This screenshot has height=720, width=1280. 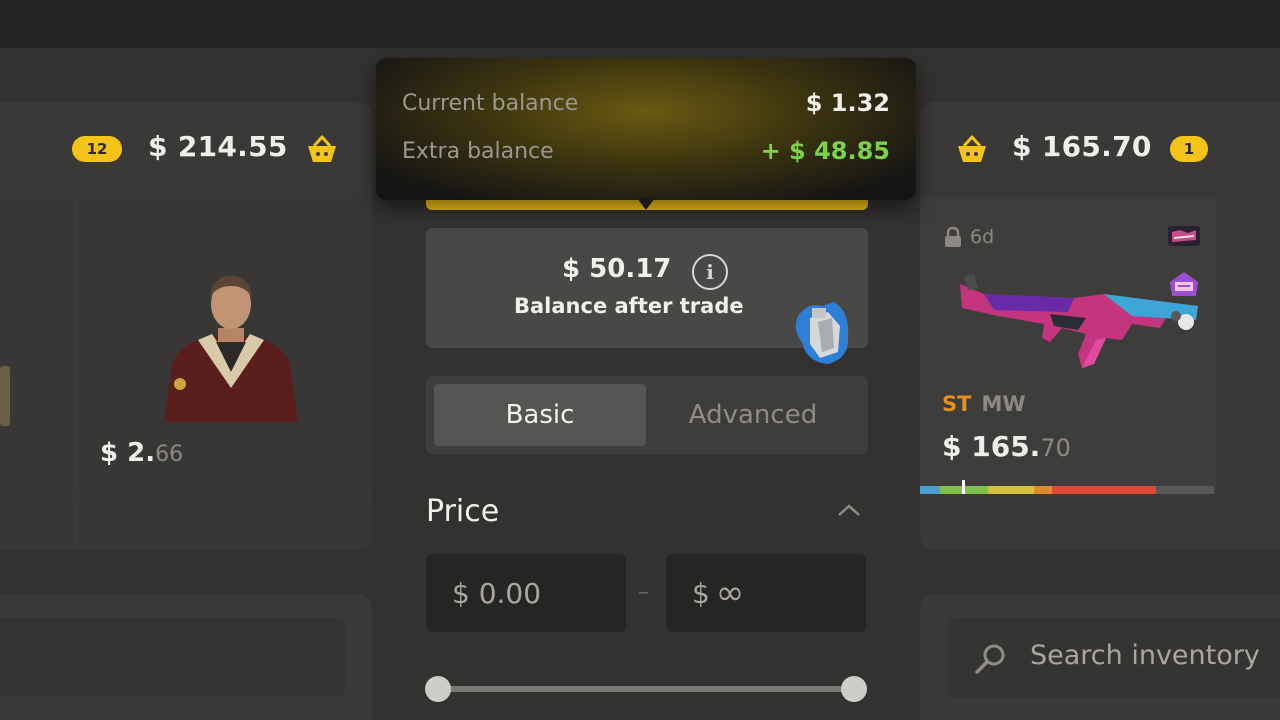 What do you see at coordinates (825, 151) in the screenshot?
I see `extra-balance-value: + $ 48.85` at bounding box center [825, 151].